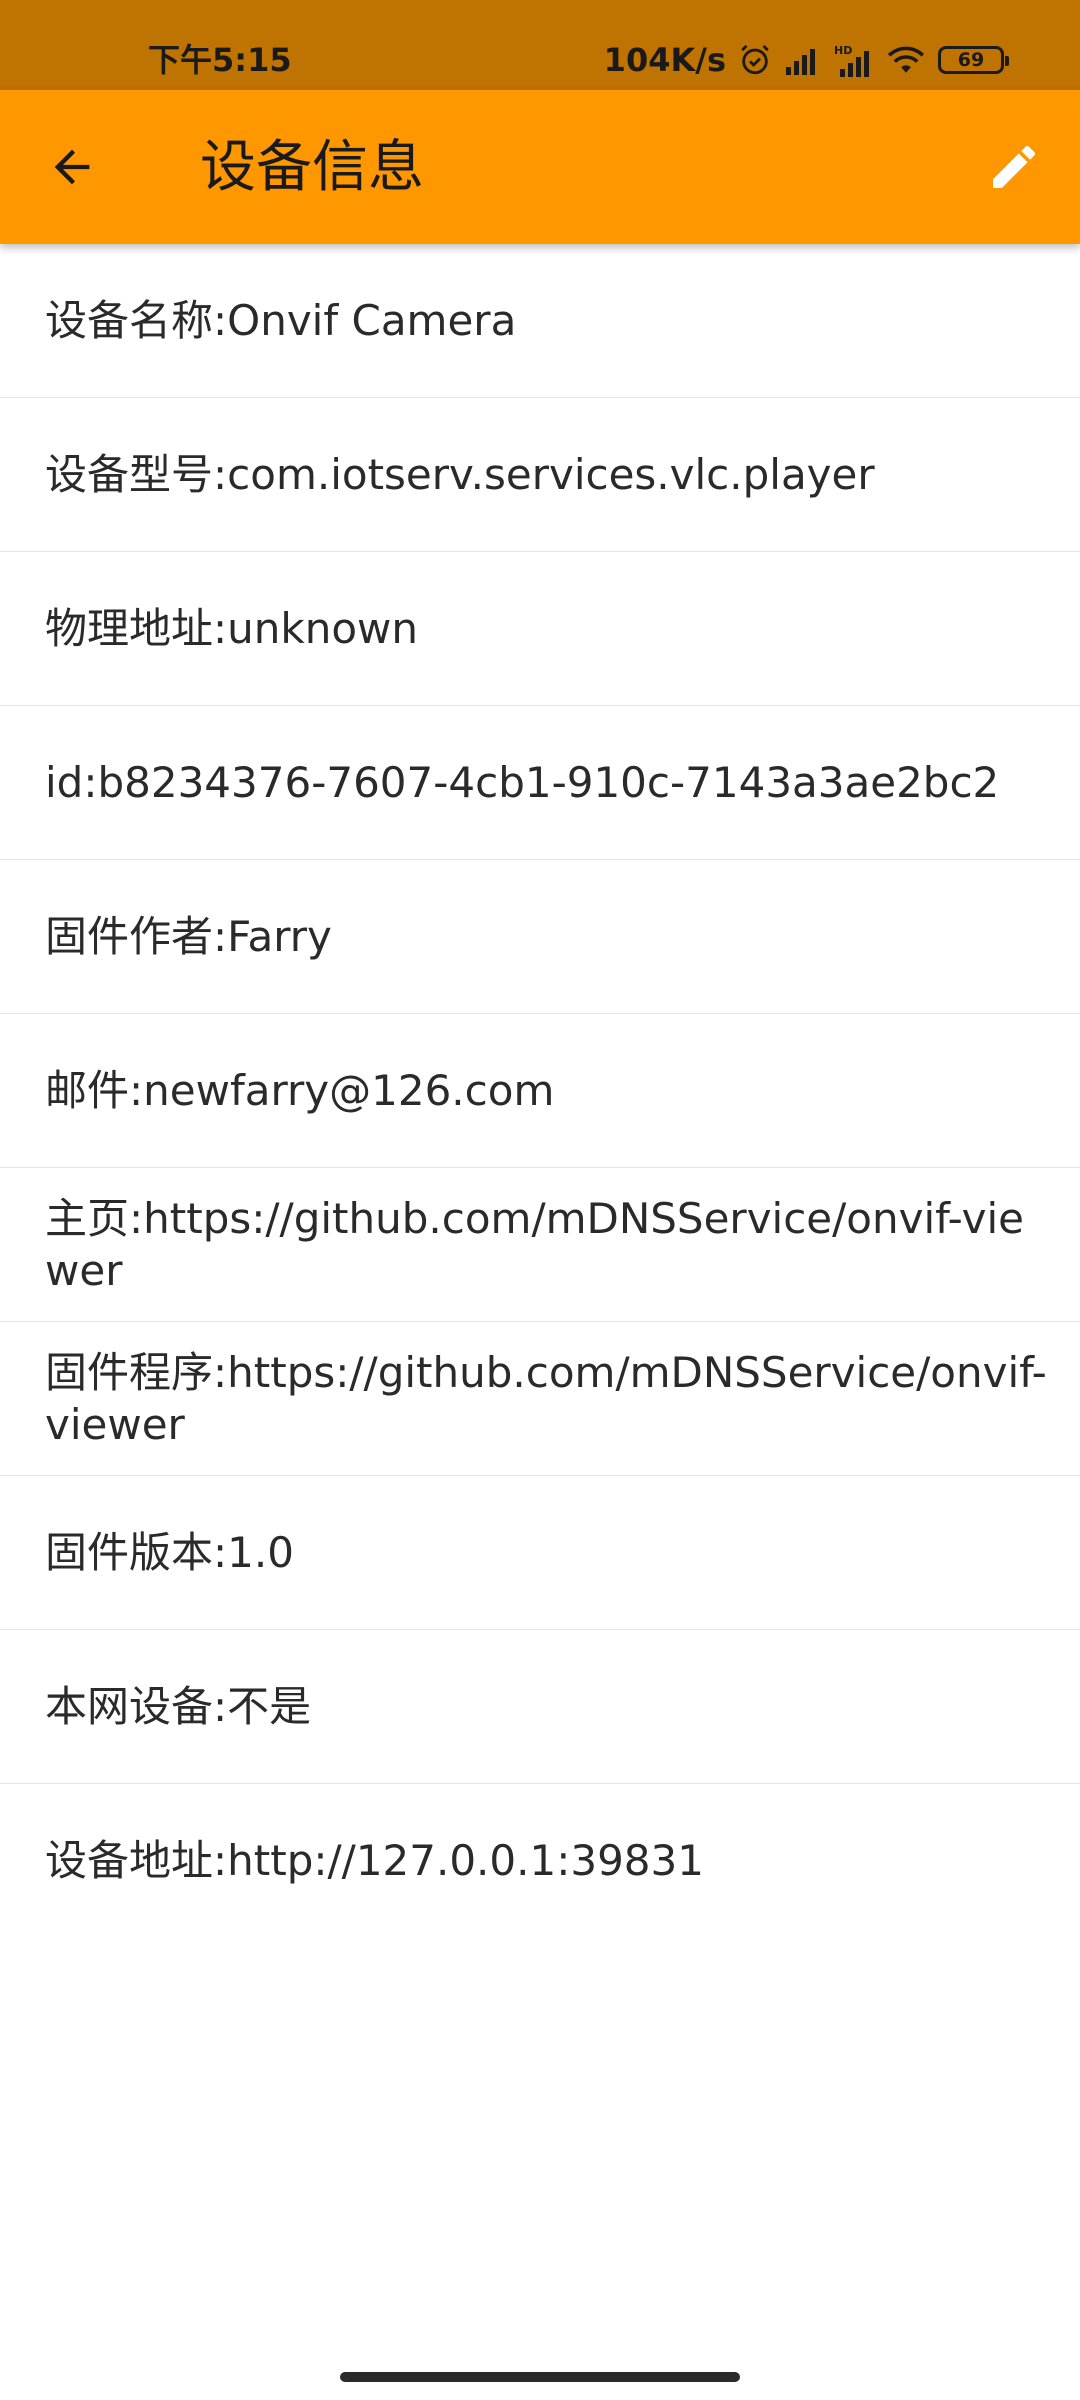 The width and height of the screenshot is (1080, 2400). Describe the element at coordinates (540, 937) in the screenshot. I see `info-item-firmware-author: 固件作者:Farry` at that location.